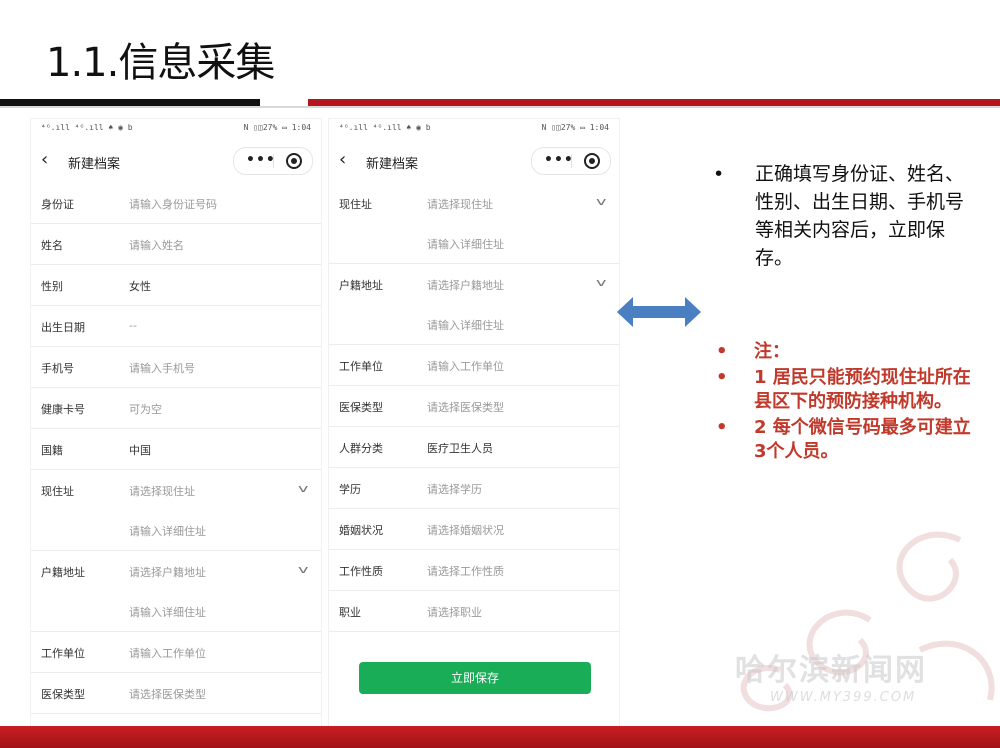 Image resolution: width=1000 pixels, height=748 pixels. I want to click on form-row: 性别 女性, so click(176, 285).